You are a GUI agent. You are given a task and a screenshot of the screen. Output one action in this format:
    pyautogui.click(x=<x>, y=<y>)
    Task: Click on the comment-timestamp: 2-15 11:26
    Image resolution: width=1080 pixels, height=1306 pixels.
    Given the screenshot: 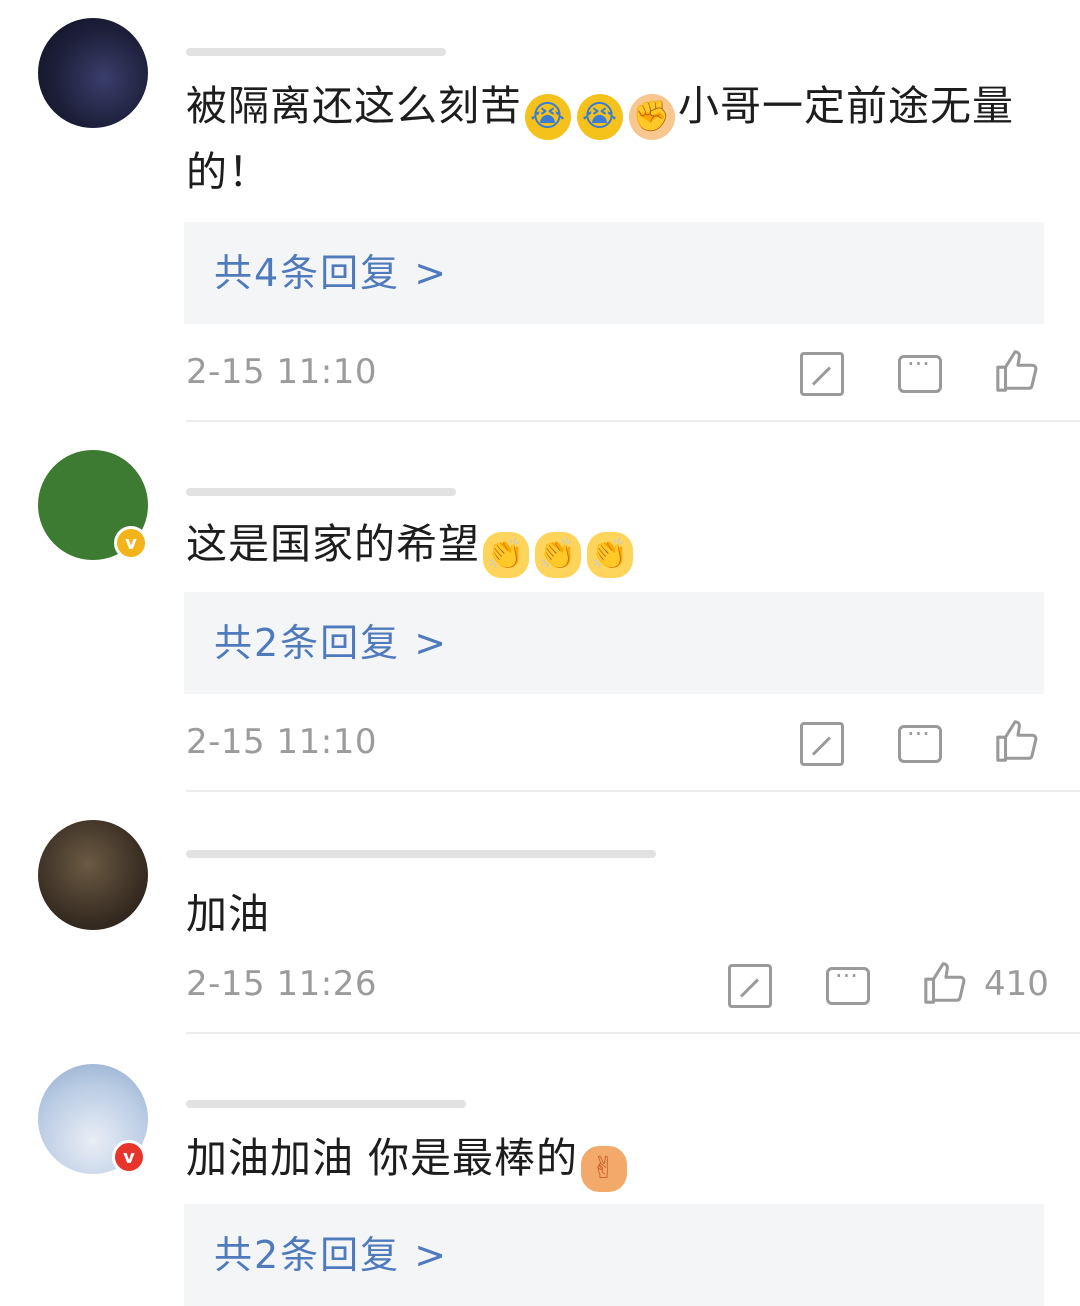 What is the action you would take?
    pyautogui.click(x=281, y=984)
    